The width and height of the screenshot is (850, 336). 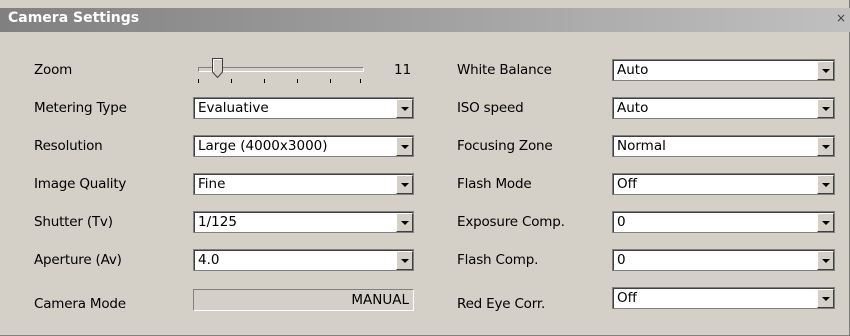 What do you see at coordinates (303, 260) in the screenshot?
I see `aperture-select: 4.0` at bounding box center [303, 260].